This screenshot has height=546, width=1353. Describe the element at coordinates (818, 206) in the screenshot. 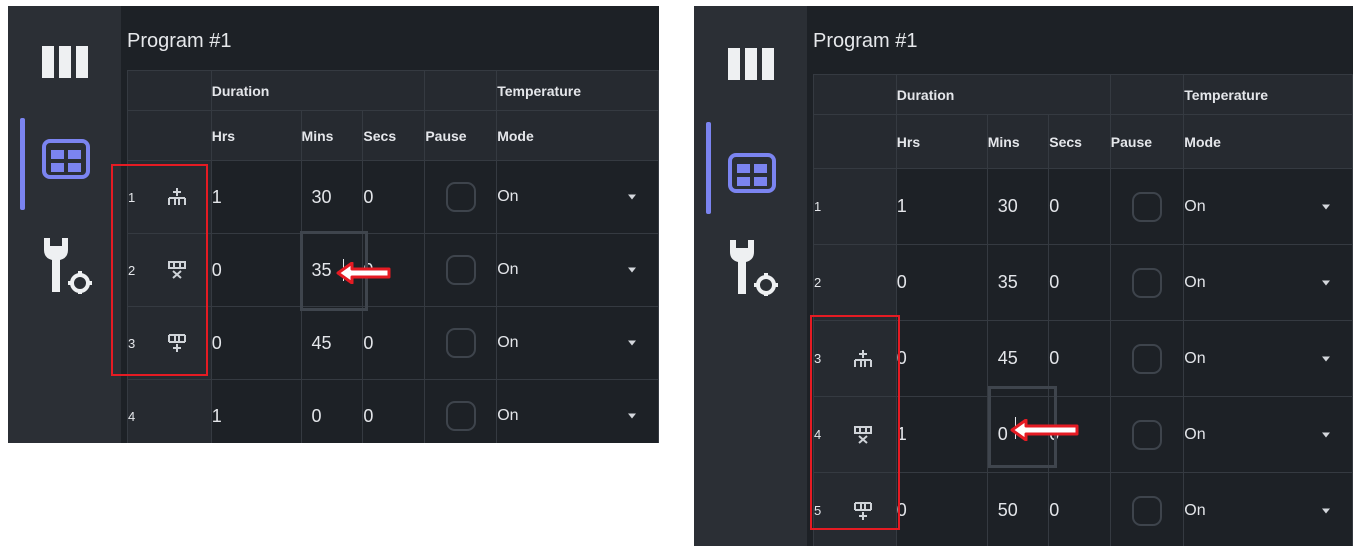

I see `row-number: 1` at that location.